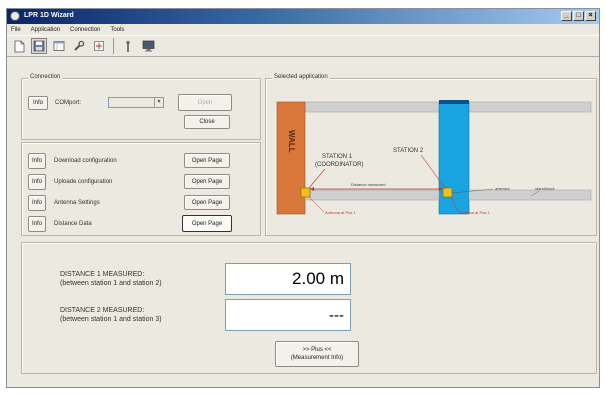 The height and width of the screenshot is (394, 606). I want to click on menu-connection: Connection, so click(85, 30).